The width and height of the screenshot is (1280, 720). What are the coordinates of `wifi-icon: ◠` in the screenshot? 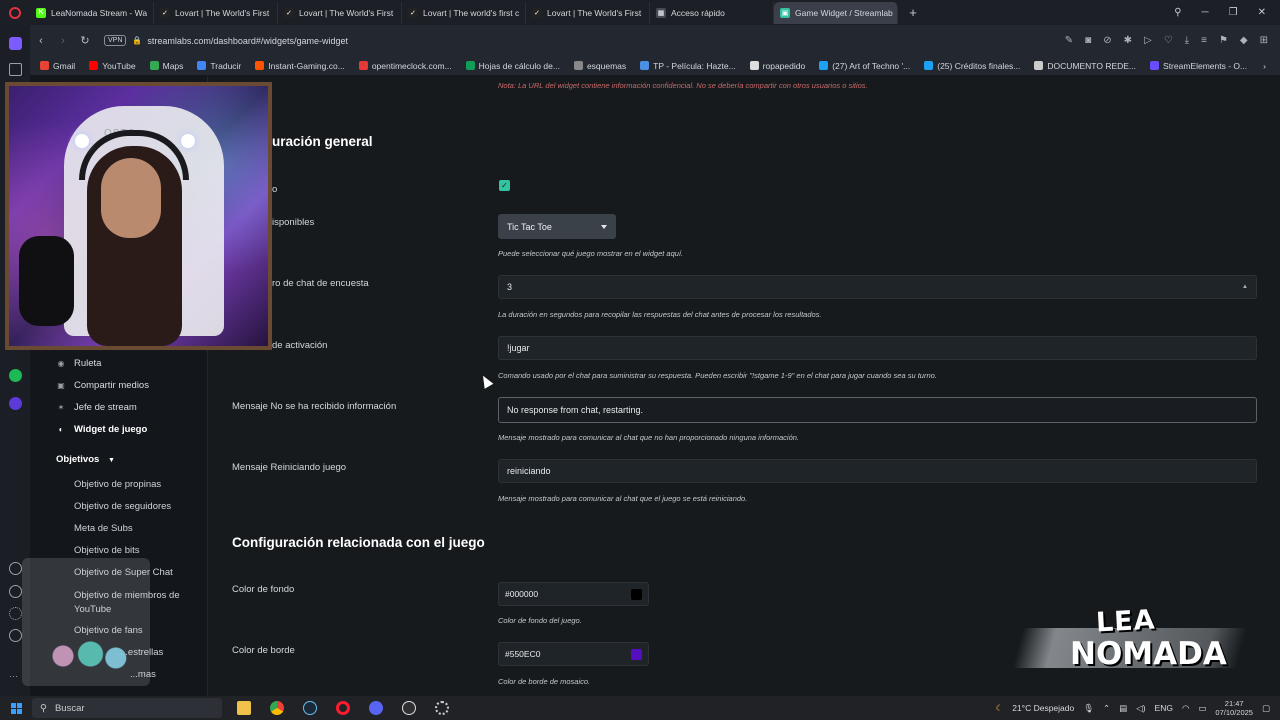 It's located at (1185, 708).